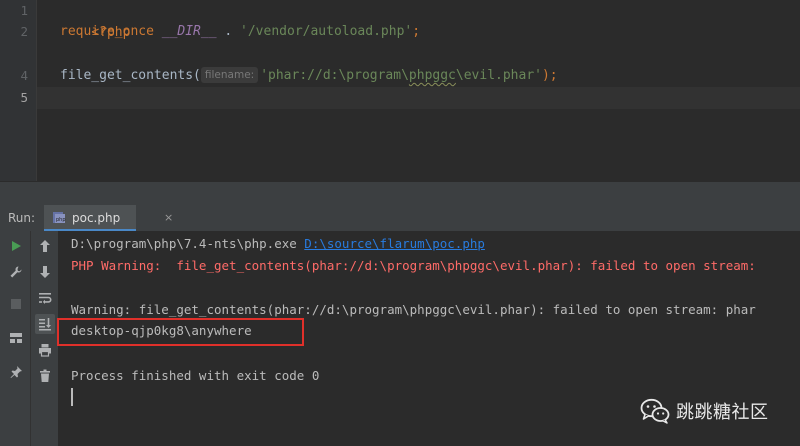 The width and height of the screenshot is (800, 446). Describe the element at coordinates (228, 31) in the screenshot. I see `concat-operator: .` at that location.